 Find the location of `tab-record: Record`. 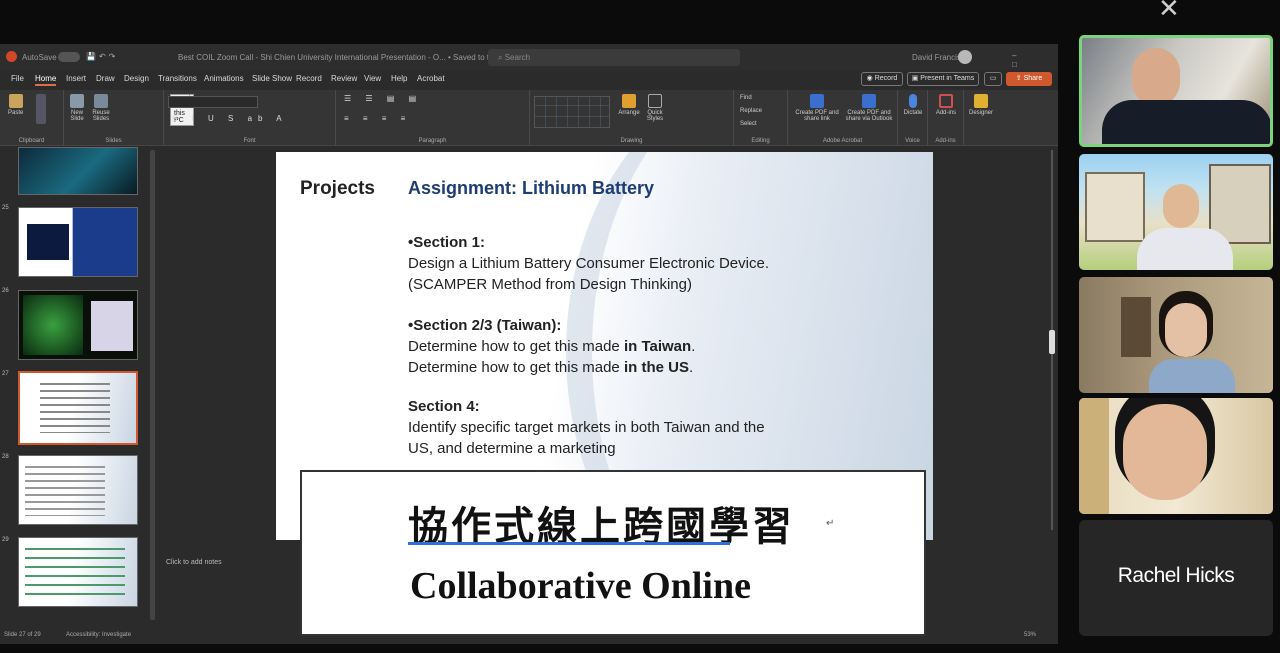

tab-record: Record is located at coordinates (309, 78).